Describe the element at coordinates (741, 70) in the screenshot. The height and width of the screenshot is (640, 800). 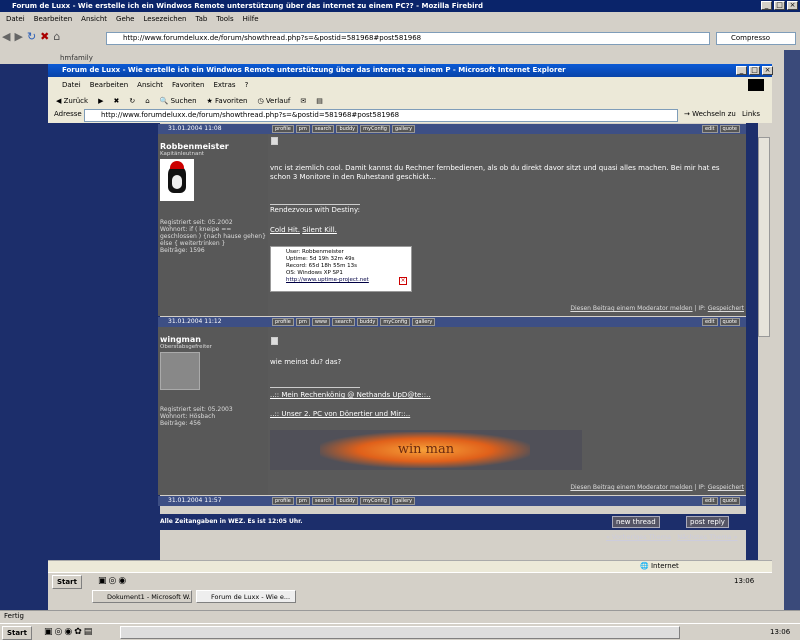
I see `ie-minimize-button: _` at that location.